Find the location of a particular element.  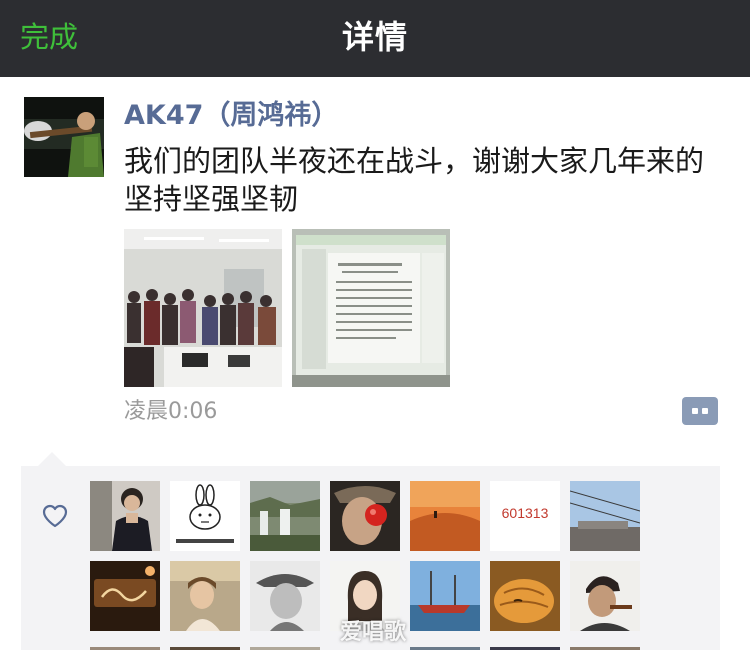

post-text: 我们的团队半夜还在战斗，谢谢大家几年来的坚持坚强坚韧 is located at coordinates (414, 180).